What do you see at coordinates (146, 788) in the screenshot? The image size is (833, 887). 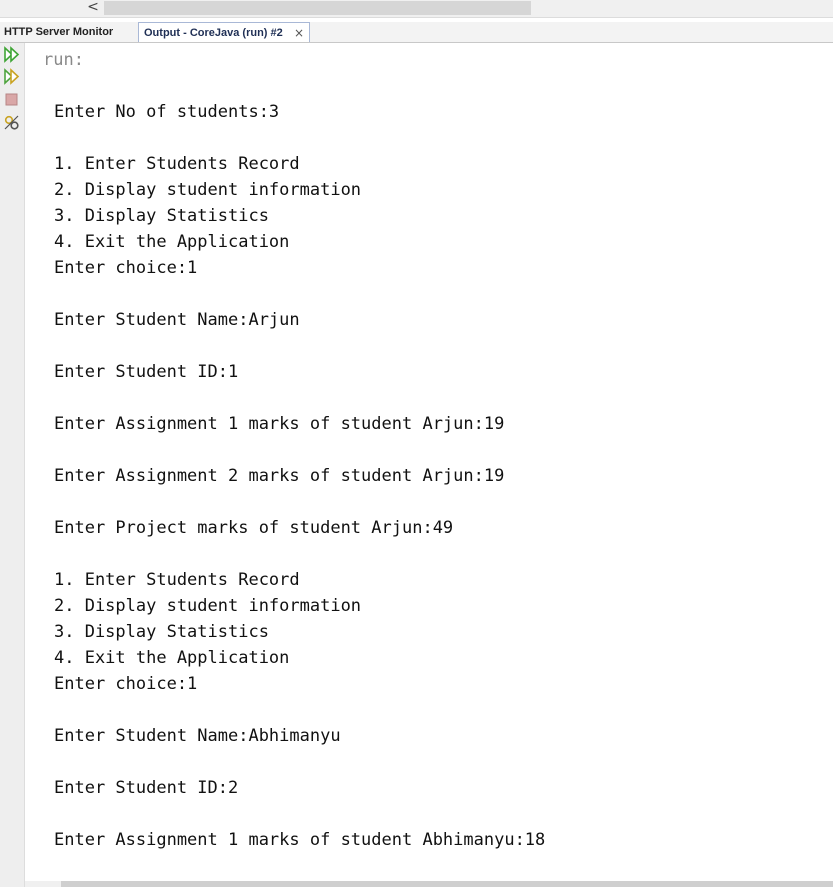 I see `console-line: Enter Student ID:2` at bounding box center [146, 788].